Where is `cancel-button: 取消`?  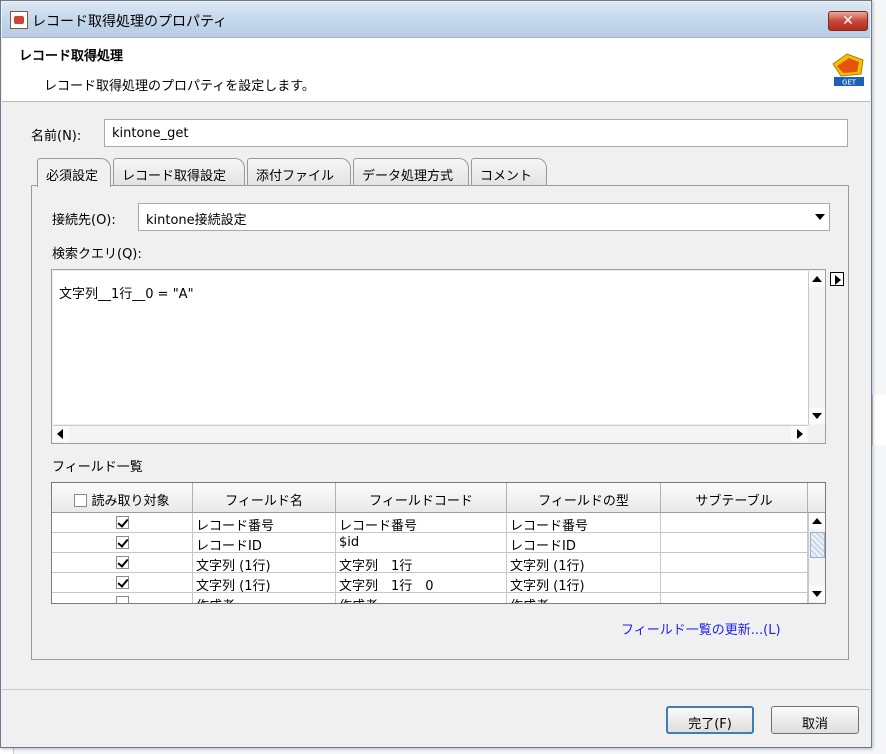
cancel-button: 取消 is located at coordinates (815, 720).